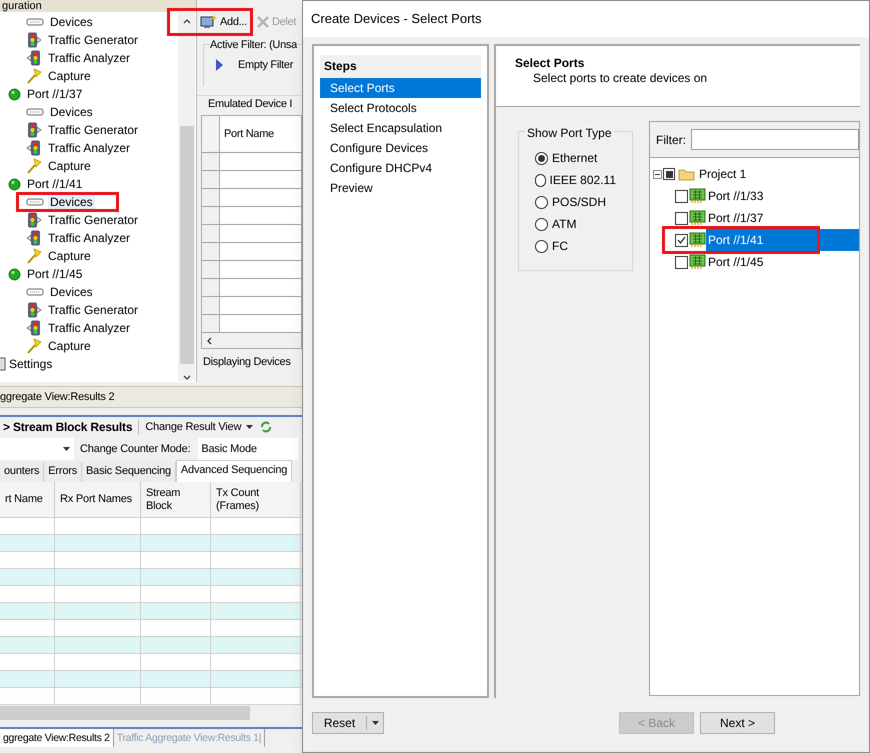 The height and width of the screenshot is (753, 870). What do you see at coordinates (14, 184) in the screenshot?
I see `status-dot-icon` at bounding box center [14, 184].